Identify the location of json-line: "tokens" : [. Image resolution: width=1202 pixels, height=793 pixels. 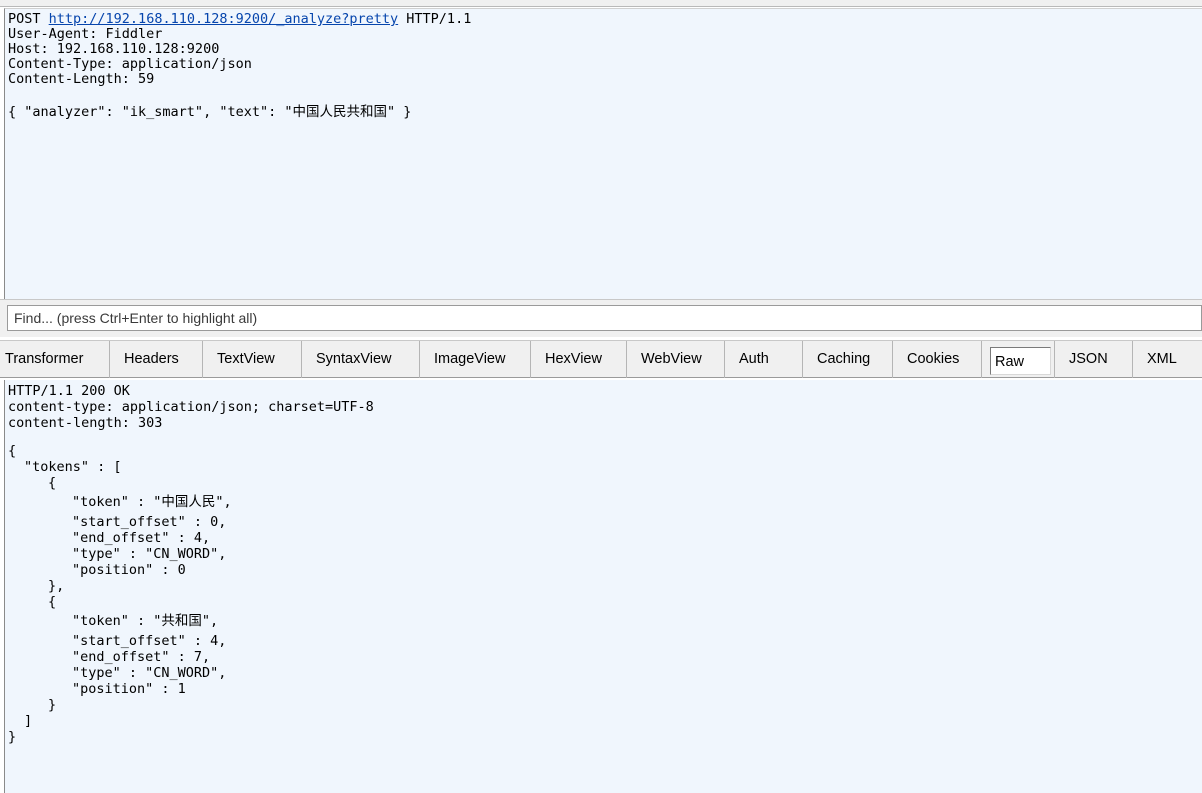
(73, 467).